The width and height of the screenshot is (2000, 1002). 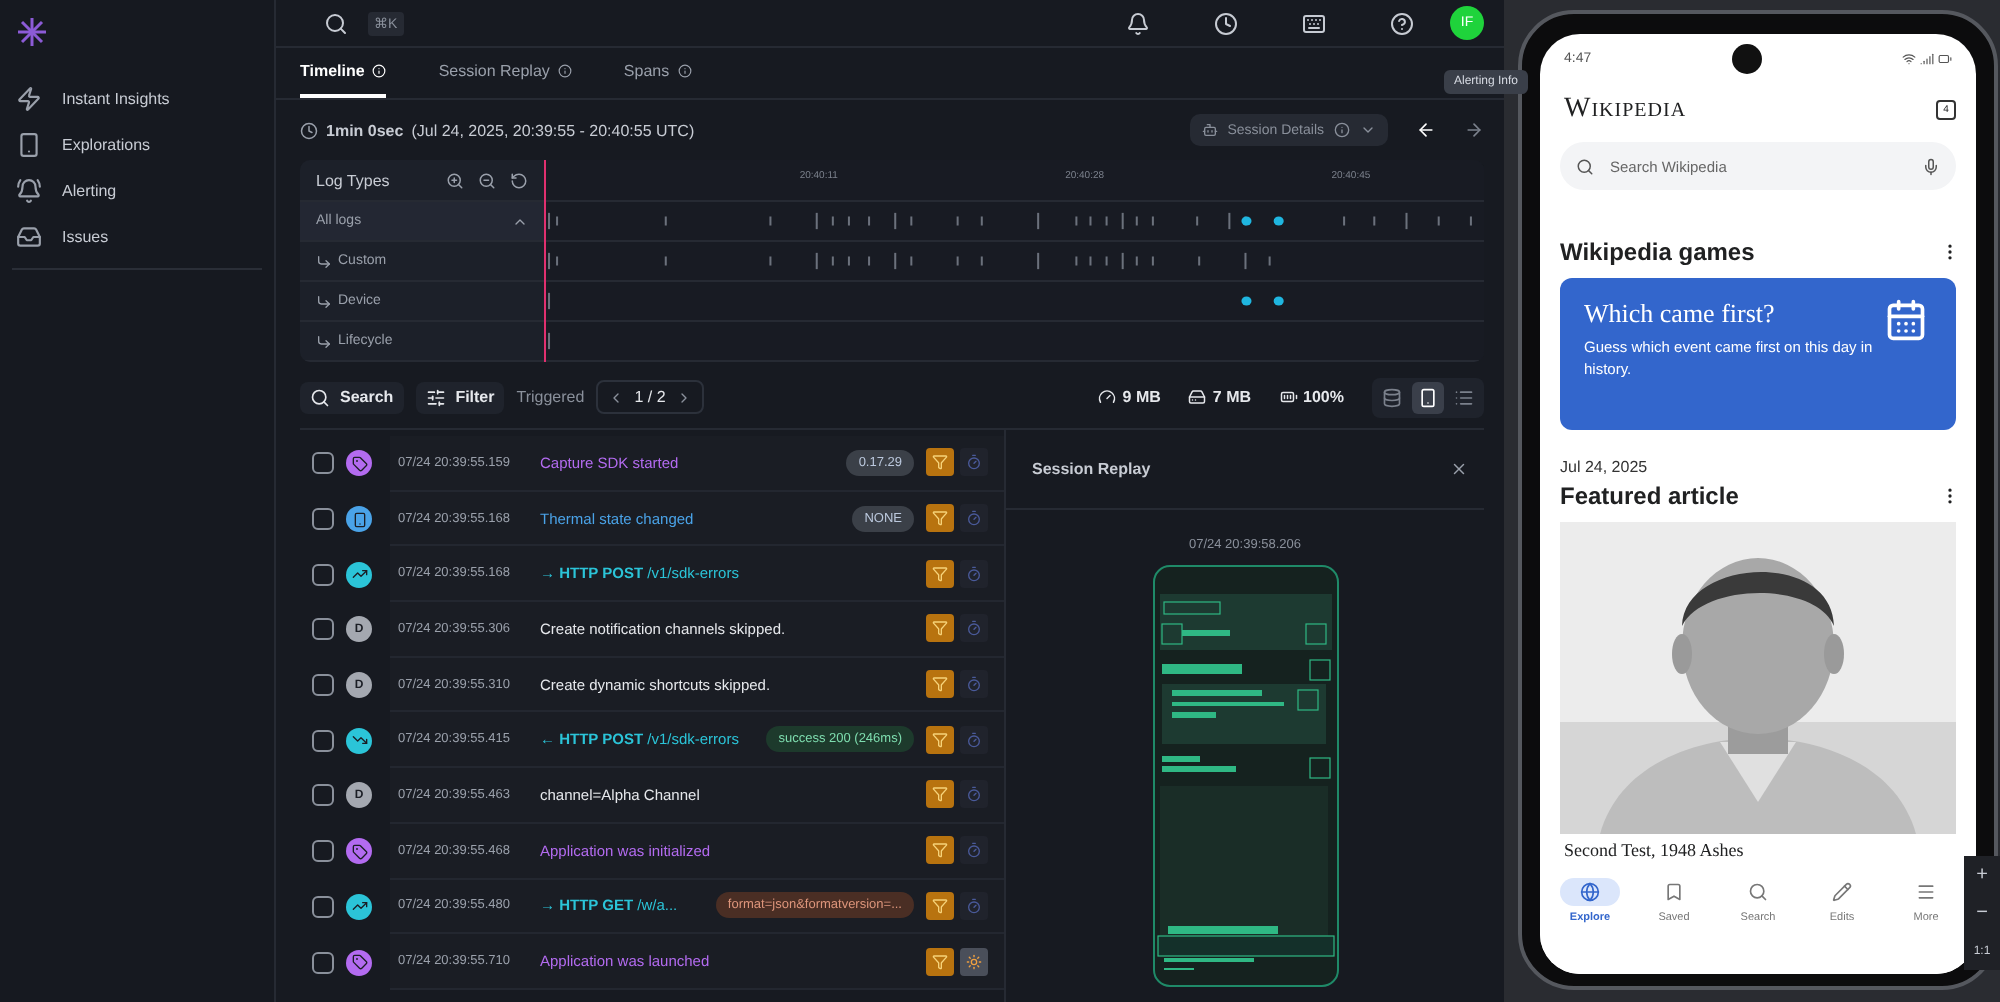 What do you see at coordinates (1402, 23) in the screenshot?
I see `help-icon` at bounding box center [1402, 23].